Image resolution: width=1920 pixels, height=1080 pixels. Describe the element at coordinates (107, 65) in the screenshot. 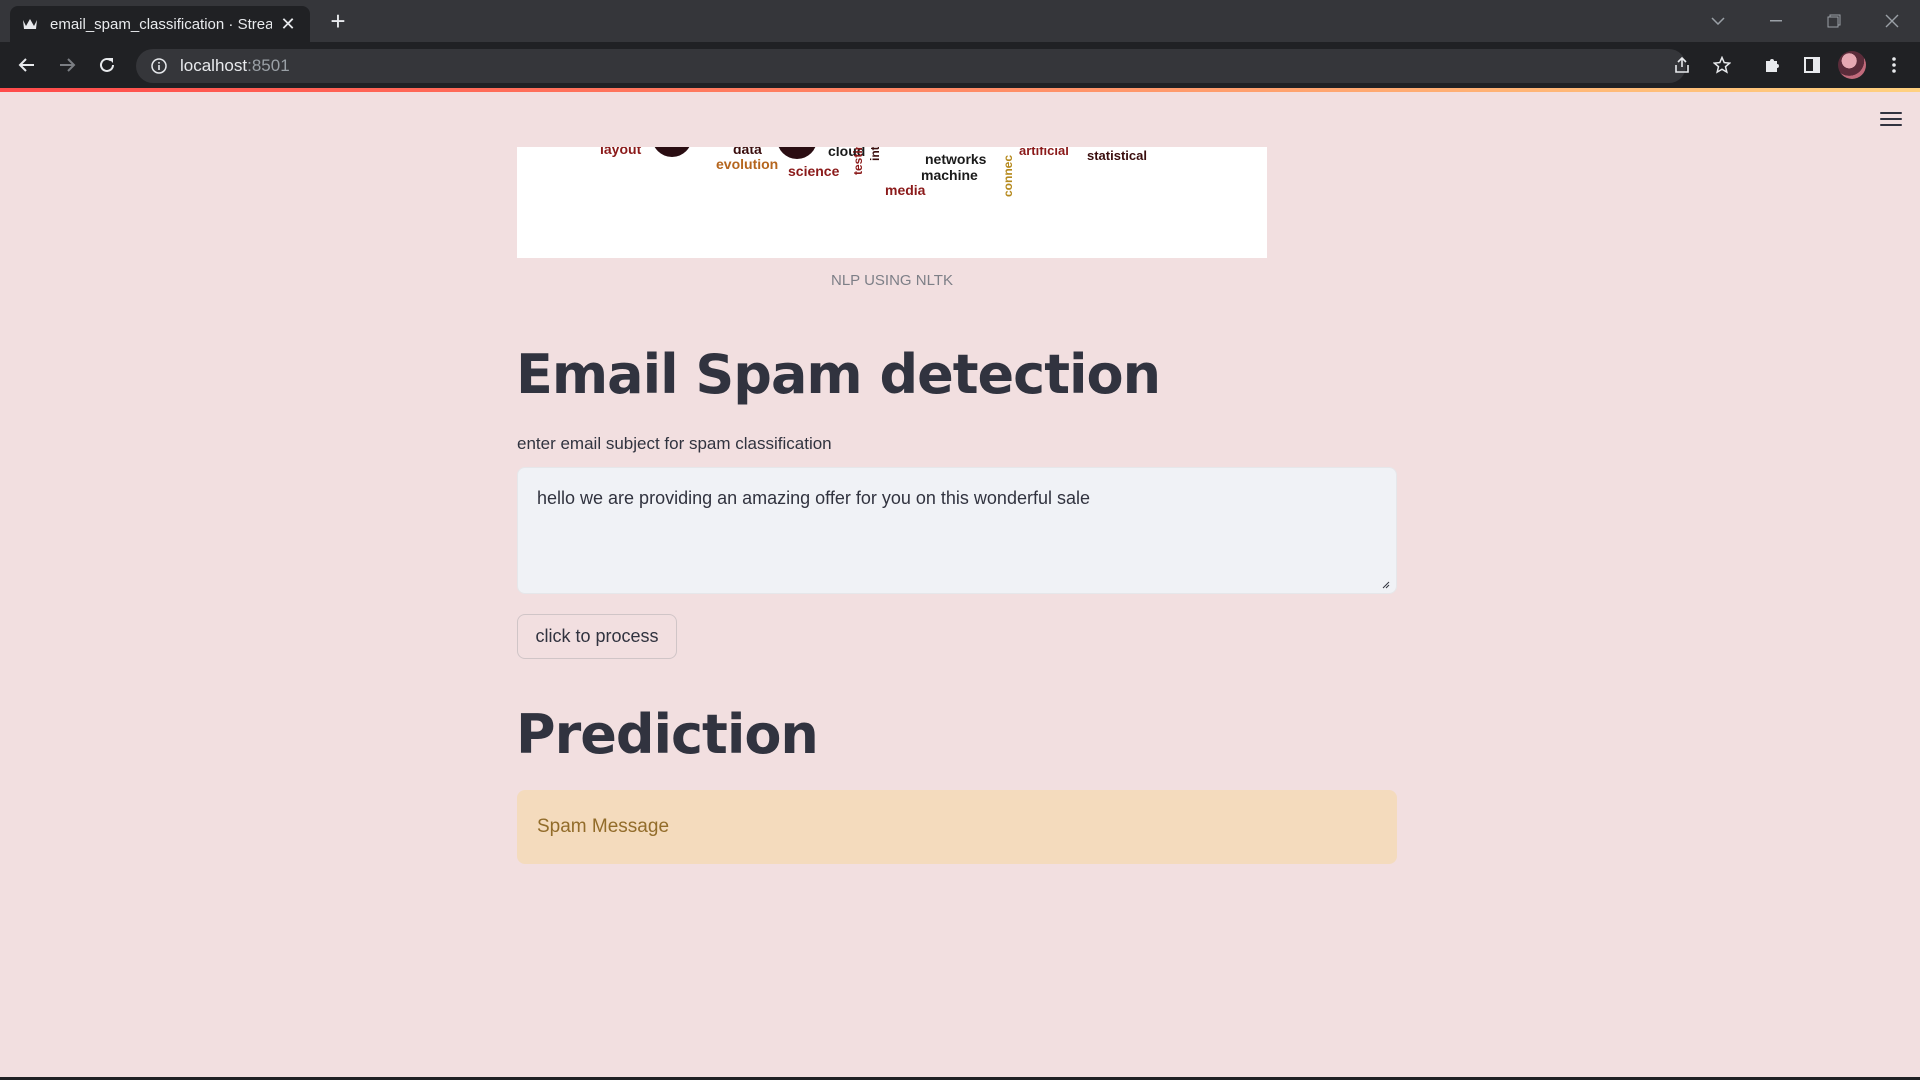

I see `reload-icon` at that location.